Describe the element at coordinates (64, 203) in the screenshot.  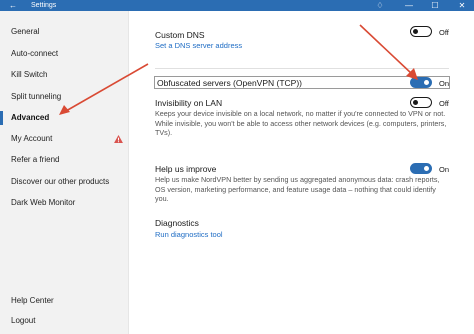
I see `sidebar-item-dark-web-monitor: Dark Web Monitor` at that location.